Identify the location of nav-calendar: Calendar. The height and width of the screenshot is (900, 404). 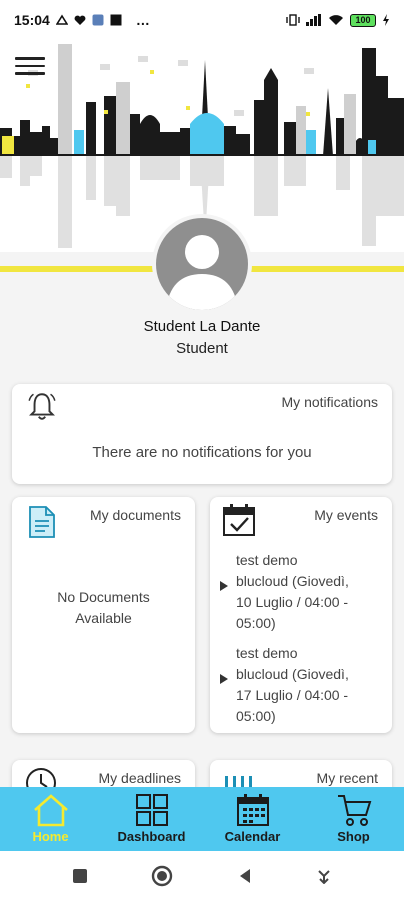
(252, 819).